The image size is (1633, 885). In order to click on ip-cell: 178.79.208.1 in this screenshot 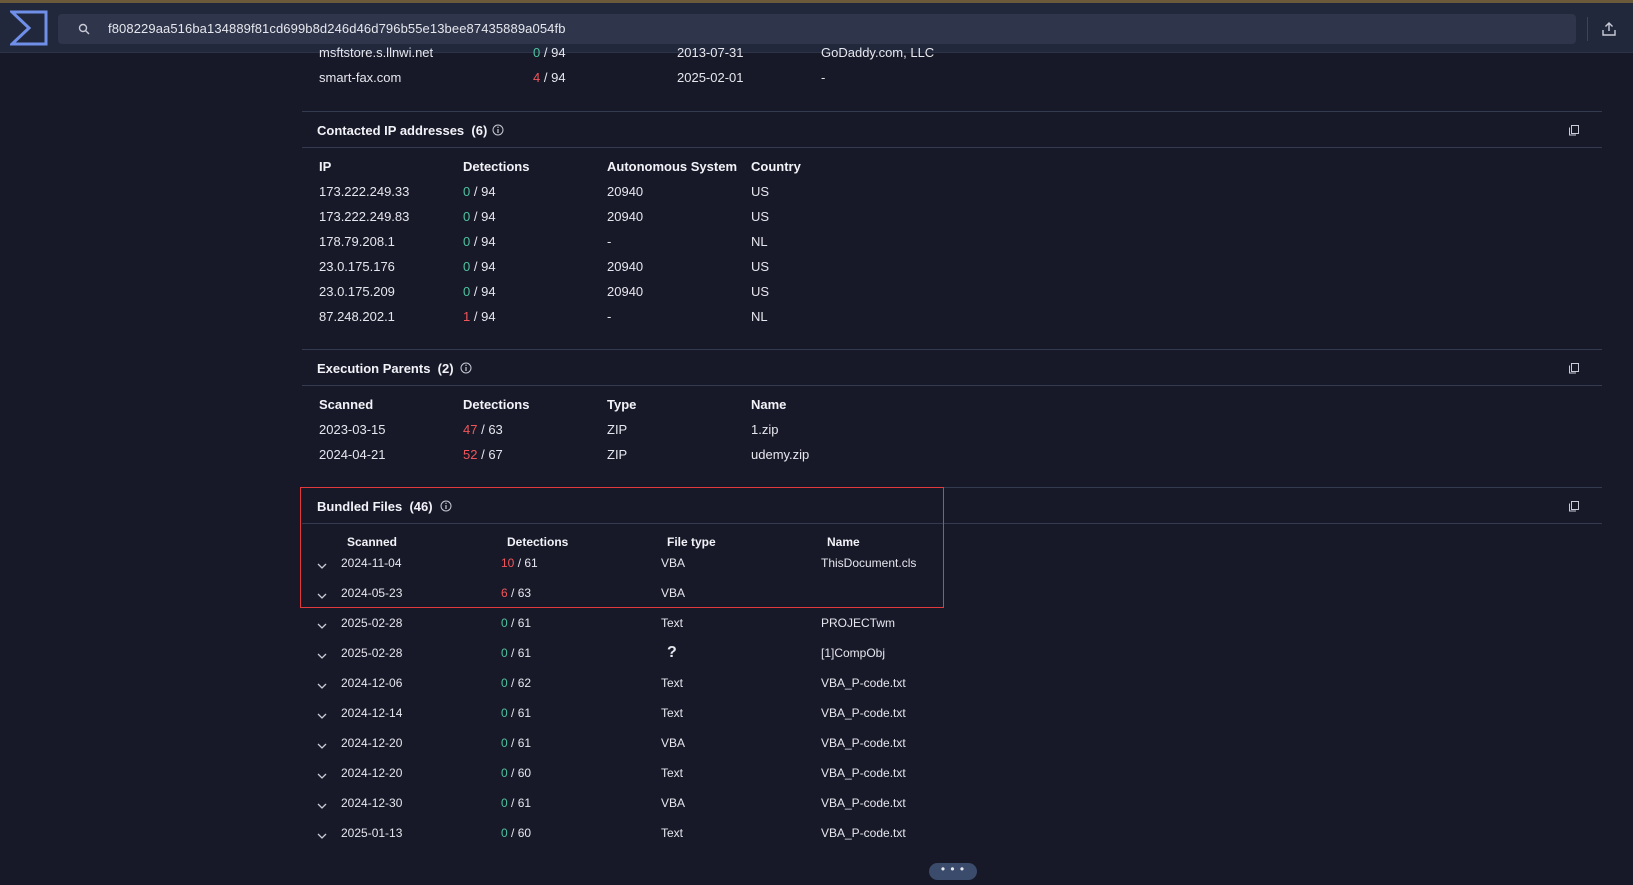, I will do `click(357, 241)`.